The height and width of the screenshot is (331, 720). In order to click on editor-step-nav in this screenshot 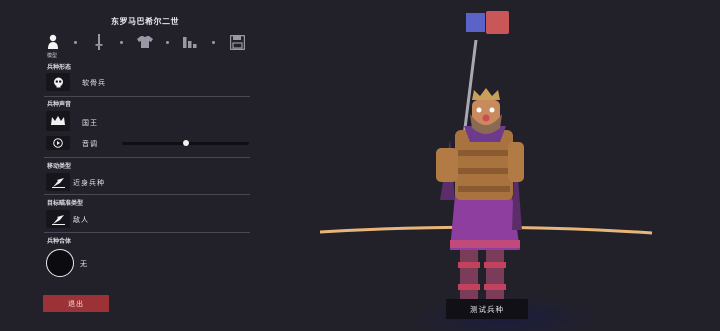, I will do `click(149, 44)`.